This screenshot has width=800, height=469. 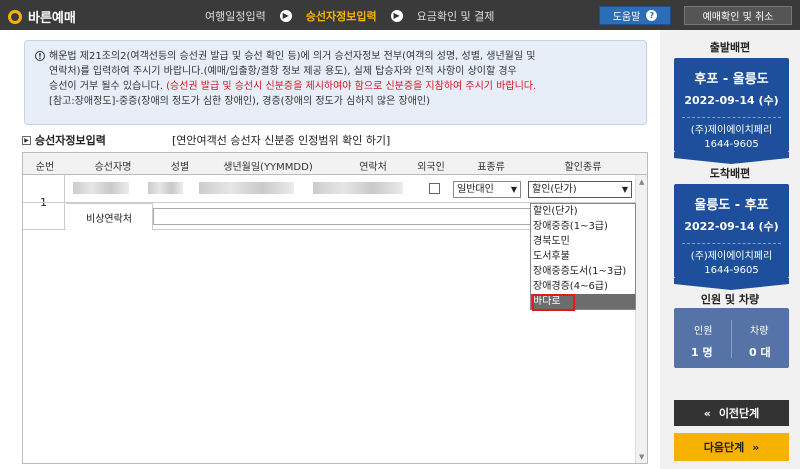 What do you see at coordinates (583, 167) in the screenshot?
I see `col-discount-type: 할인종류` at bounding box center [583, 167].